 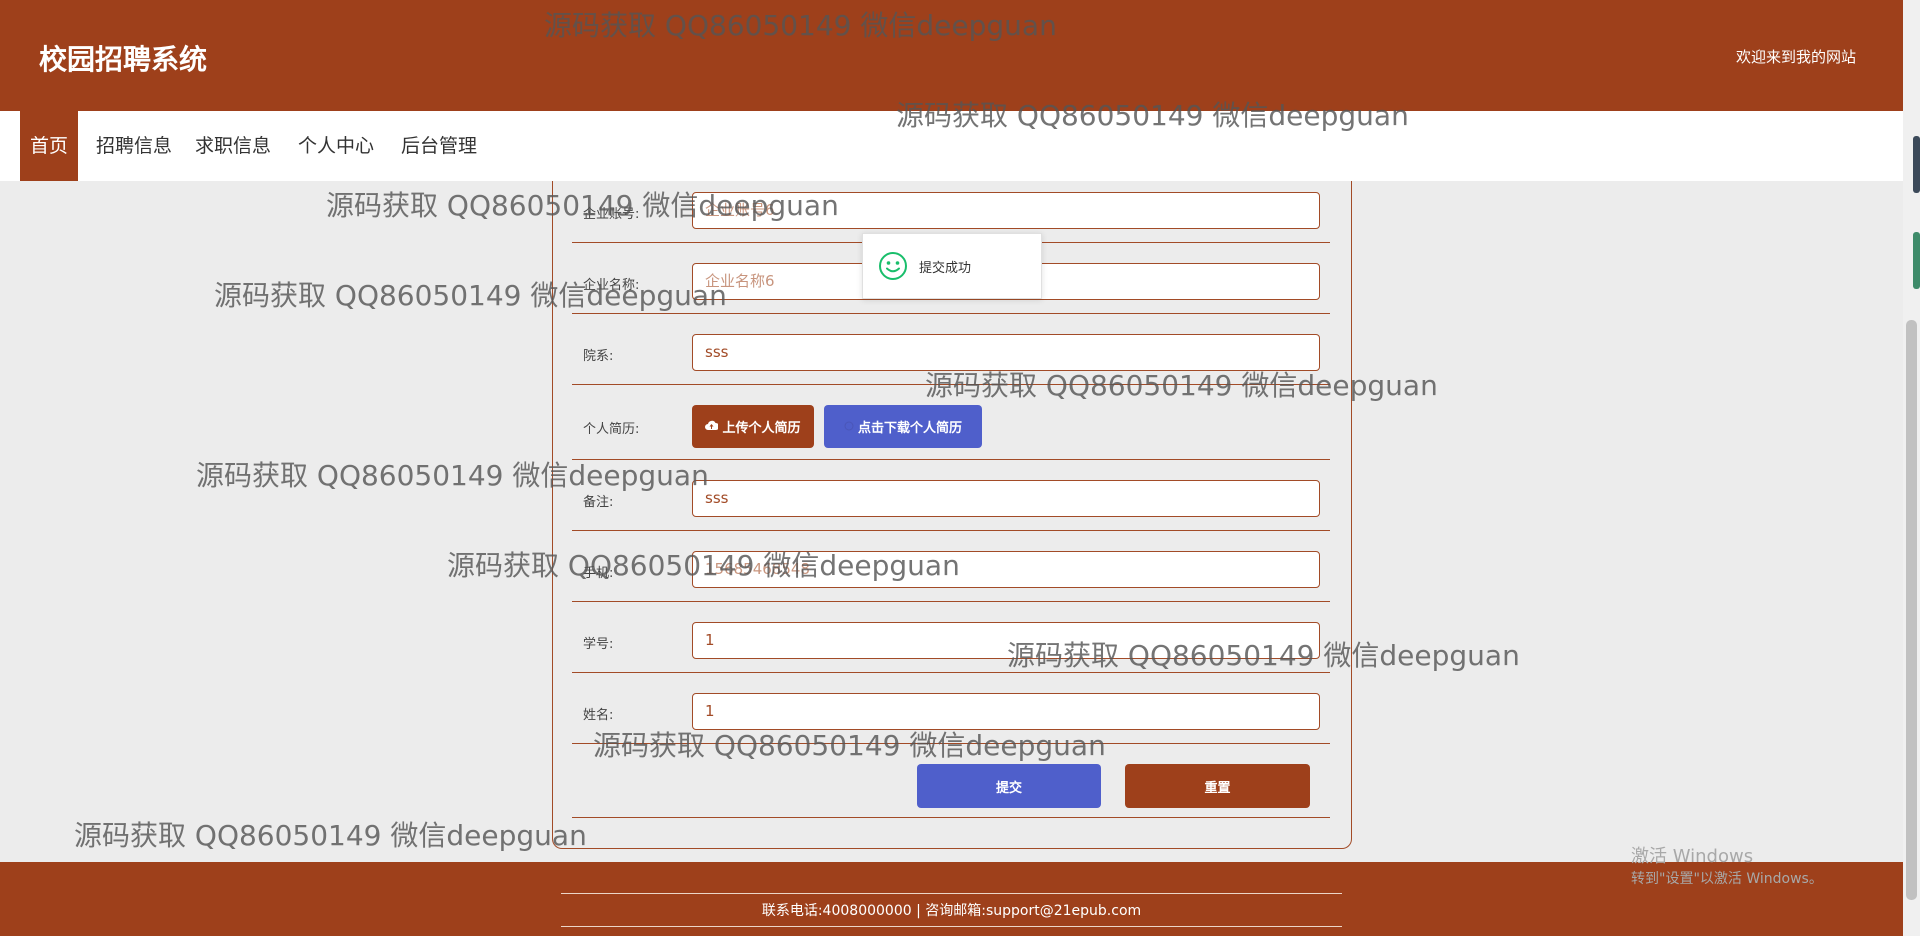 I want to click on company-account-label: 企业账号:, so click(x=611, y=214).